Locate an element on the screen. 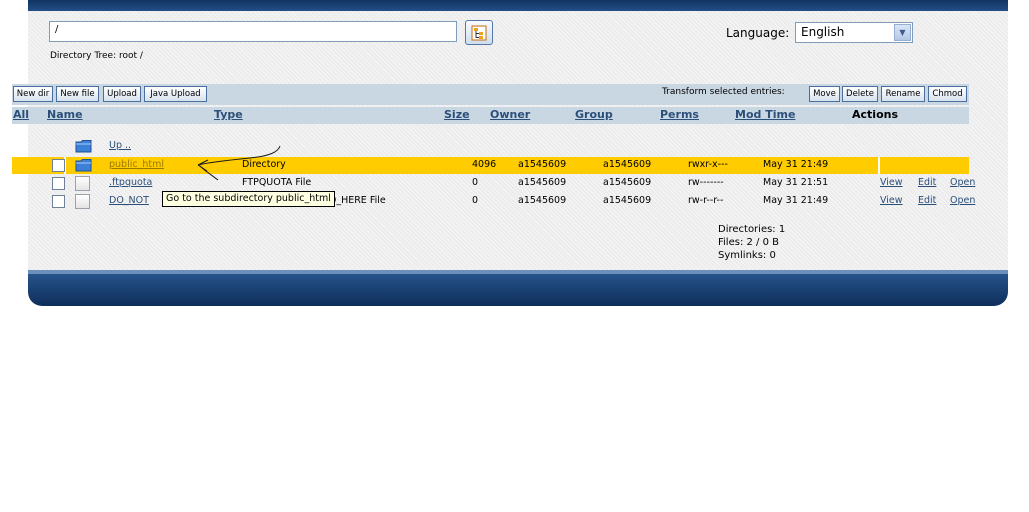  file-perms: rw------- is located at coordinates (706, 182).